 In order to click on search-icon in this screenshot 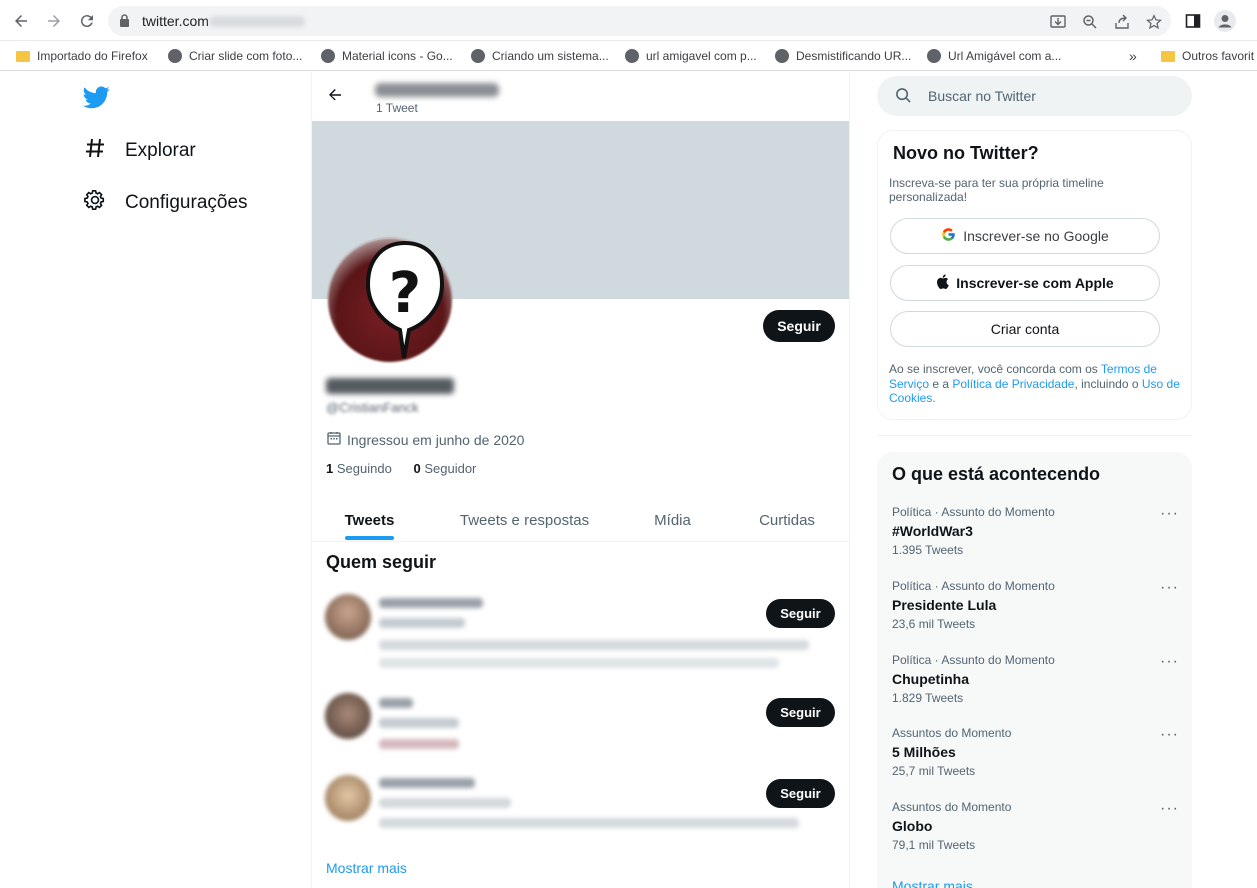, I will do `click(903, 98)`.